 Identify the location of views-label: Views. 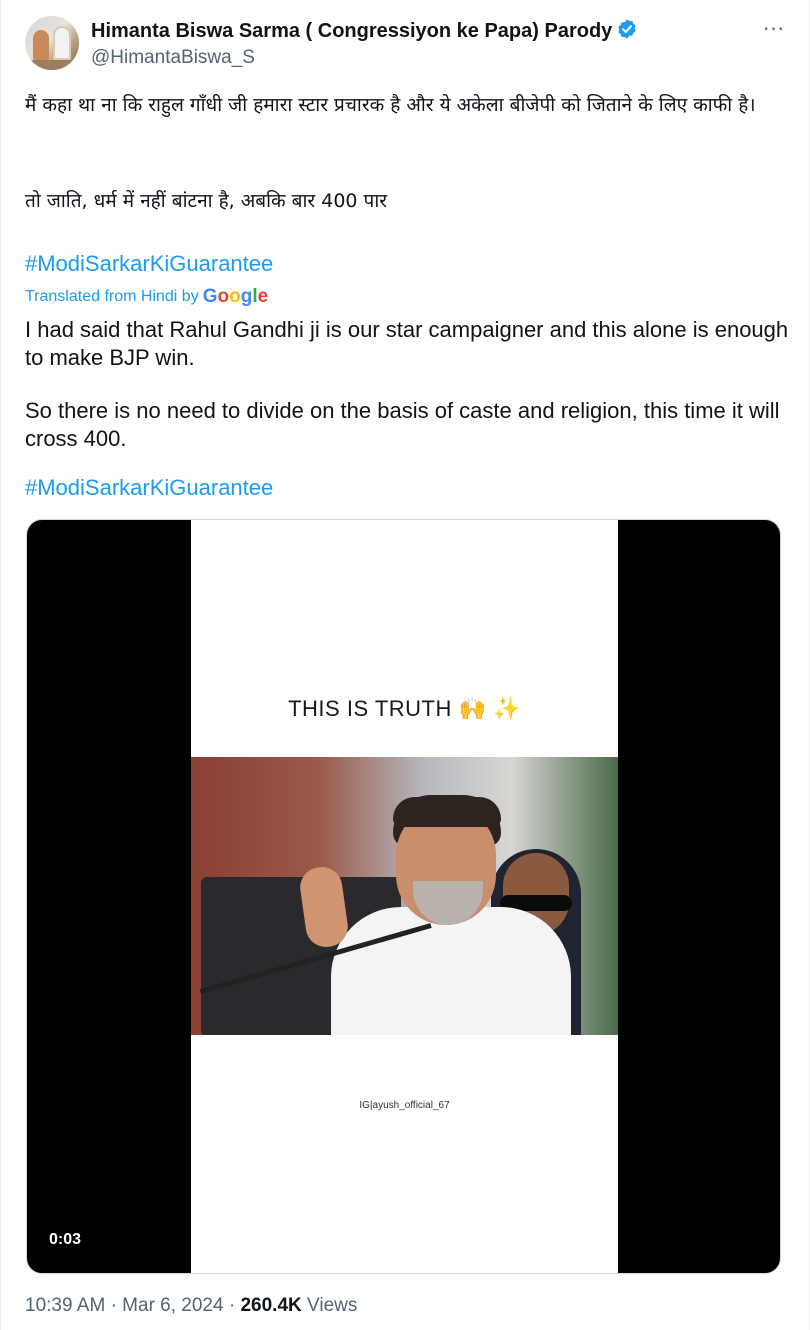
(332, 1305).